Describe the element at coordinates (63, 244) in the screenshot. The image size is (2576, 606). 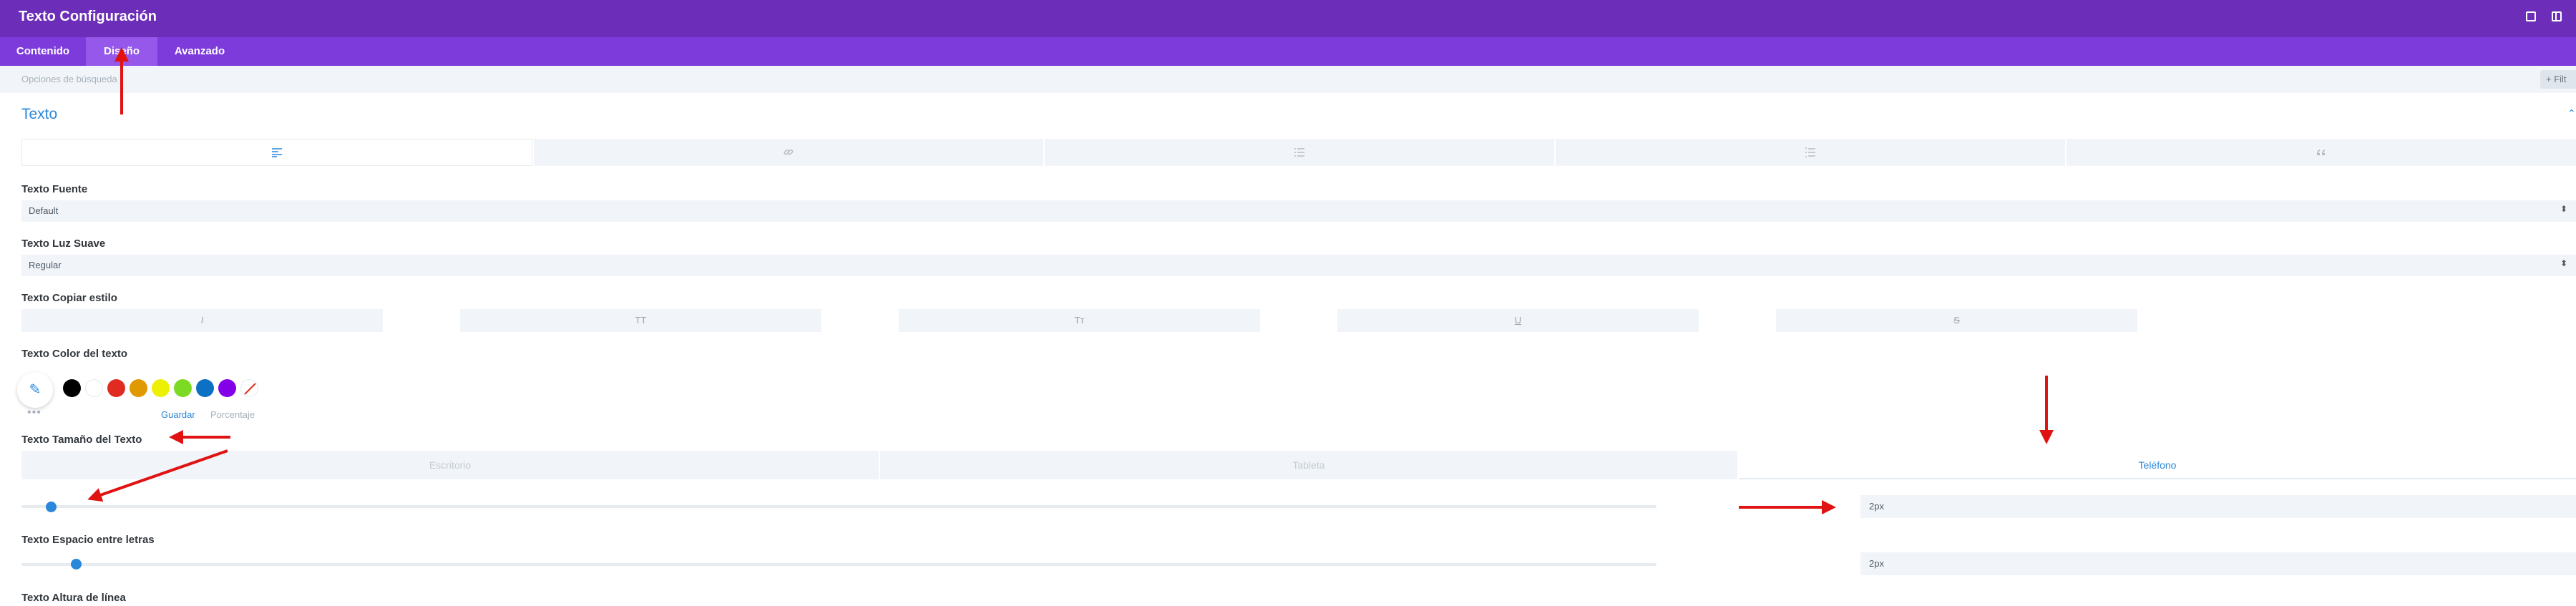
I see `weight-label: Texto Luz Suave` at that location.